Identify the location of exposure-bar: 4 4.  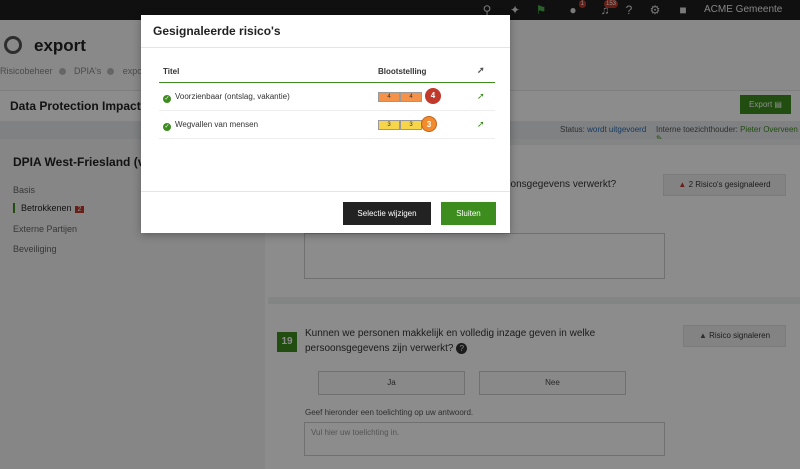
(400, 97).